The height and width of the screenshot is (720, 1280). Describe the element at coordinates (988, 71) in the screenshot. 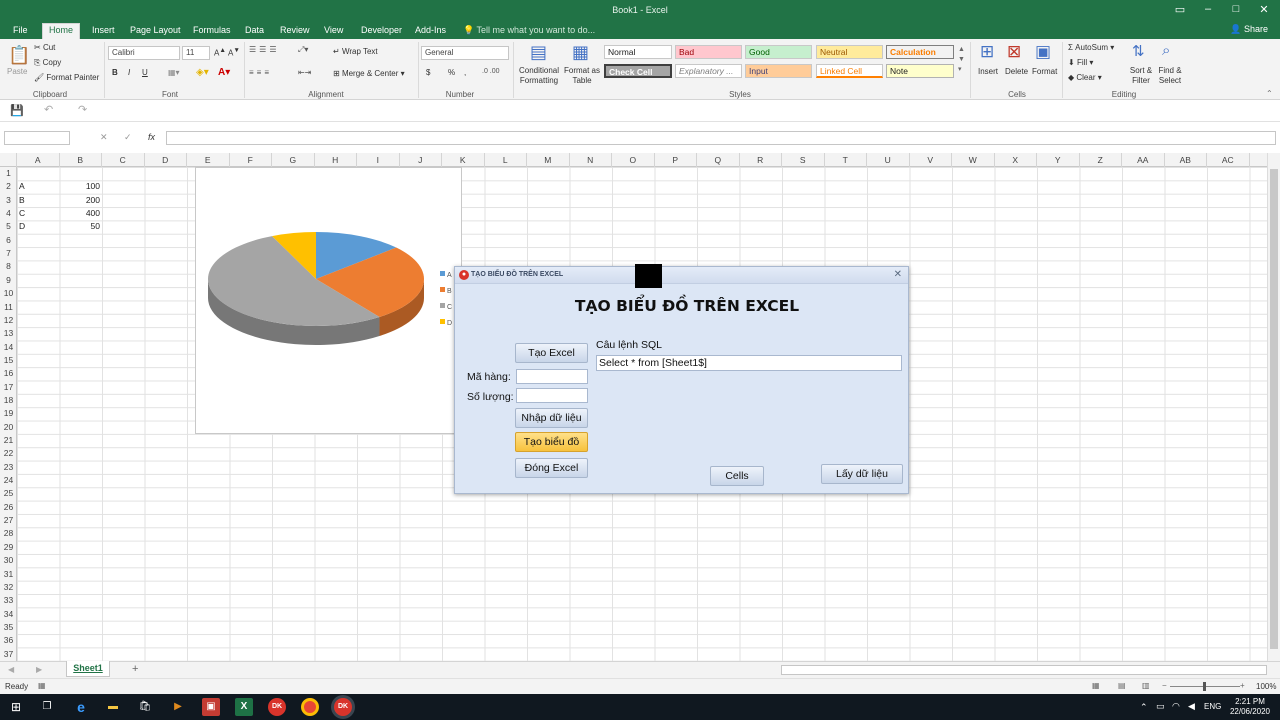

I see `insert-cells-button: Insert` at that location.